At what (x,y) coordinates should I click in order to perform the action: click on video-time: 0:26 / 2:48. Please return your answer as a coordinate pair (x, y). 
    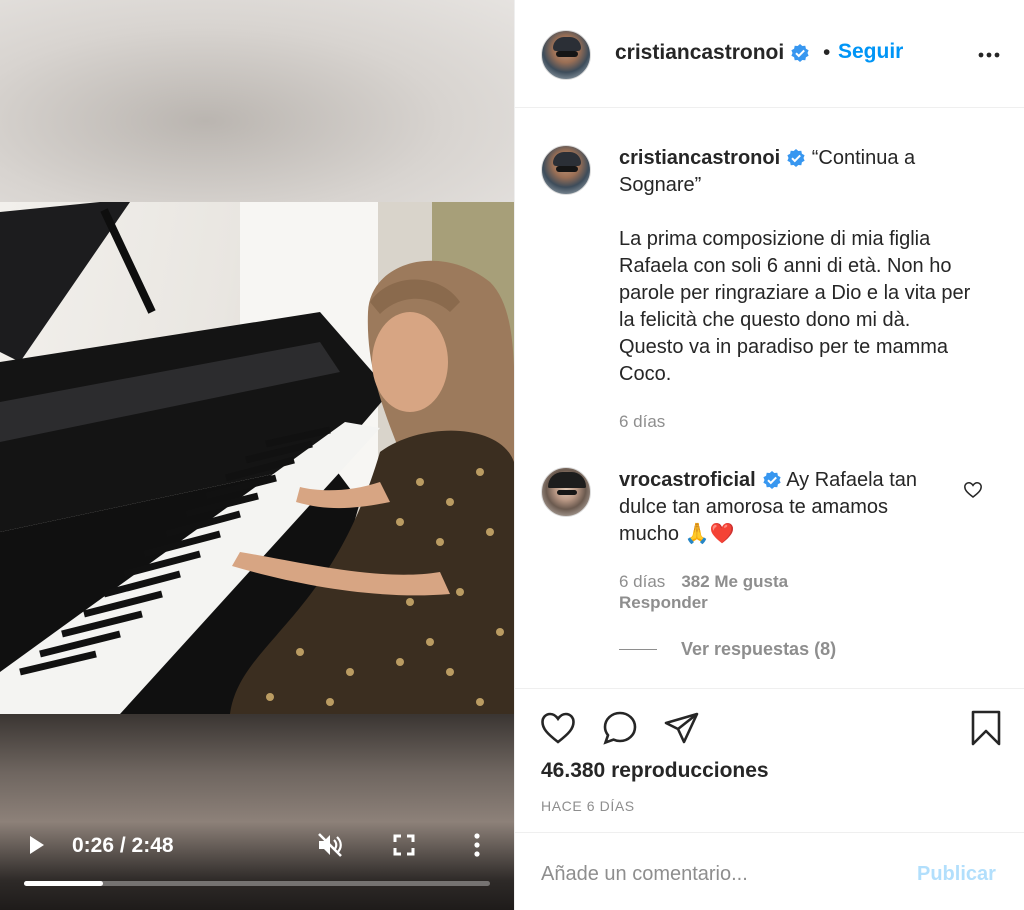
    Looking at the image, I should click on (123, 846).